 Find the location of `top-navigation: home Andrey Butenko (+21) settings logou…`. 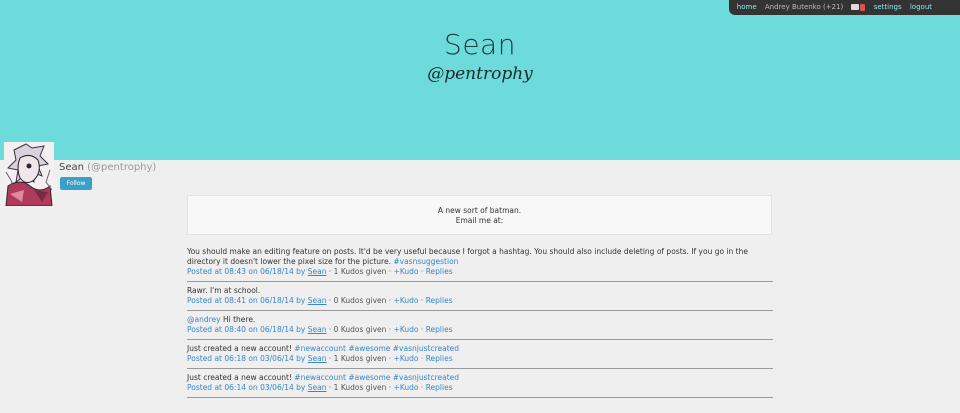

top-navigation: home Andrey Butenko (+21) settings logou… is located at coordinates (844, 7).